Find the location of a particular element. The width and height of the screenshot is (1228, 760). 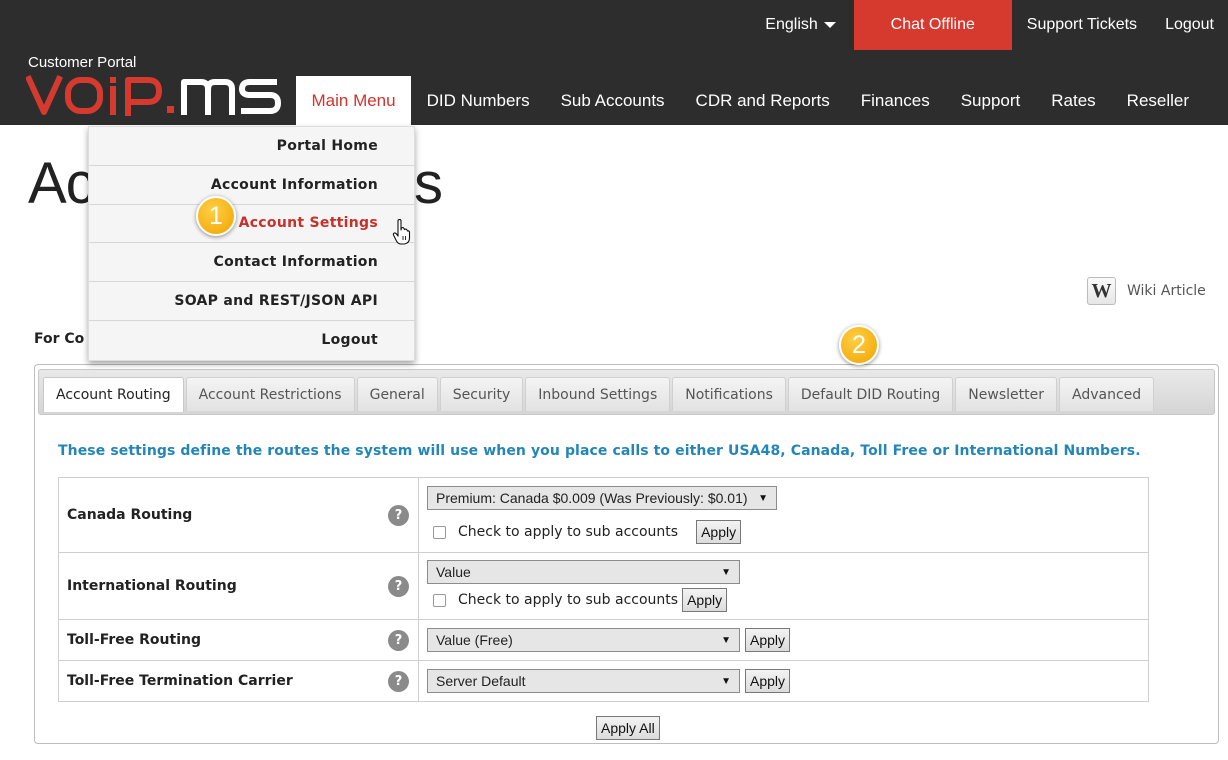

tab-notifications: Notifications is located at coordinates (729, 394).